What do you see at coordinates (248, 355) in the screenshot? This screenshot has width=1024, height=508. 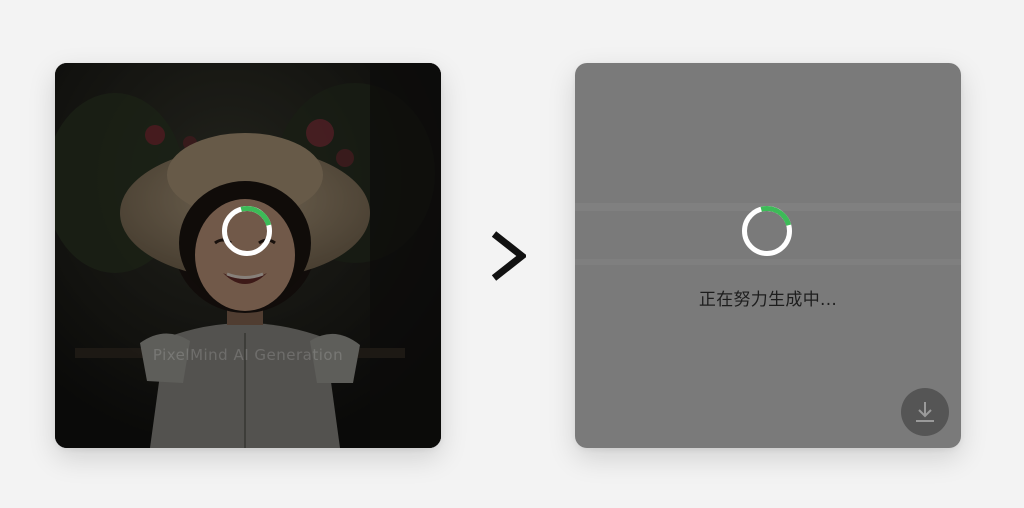 I see `watermark-text: PixelMind AI Generation` at bounding box center [248, 355].